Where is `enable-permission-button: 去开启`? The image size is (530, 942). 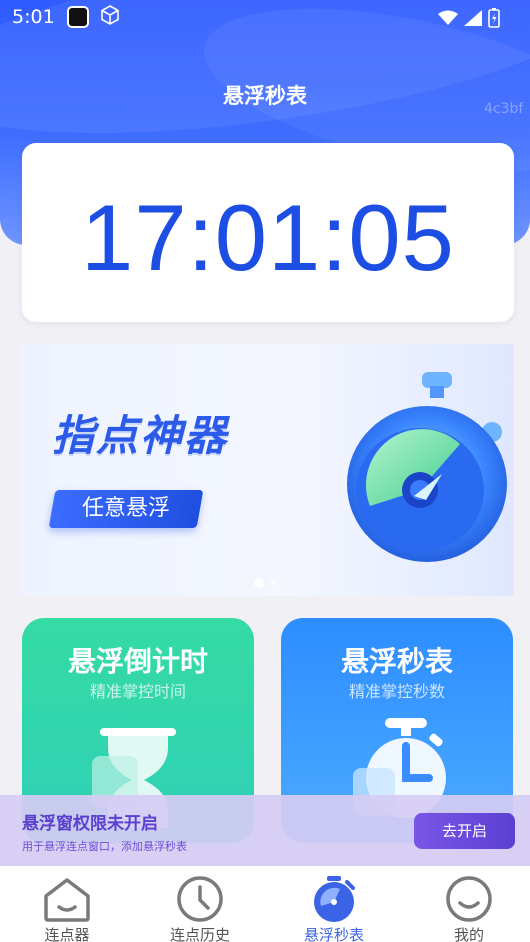
enable-permission-button: 去开启 is located at coordinates (464, 831).